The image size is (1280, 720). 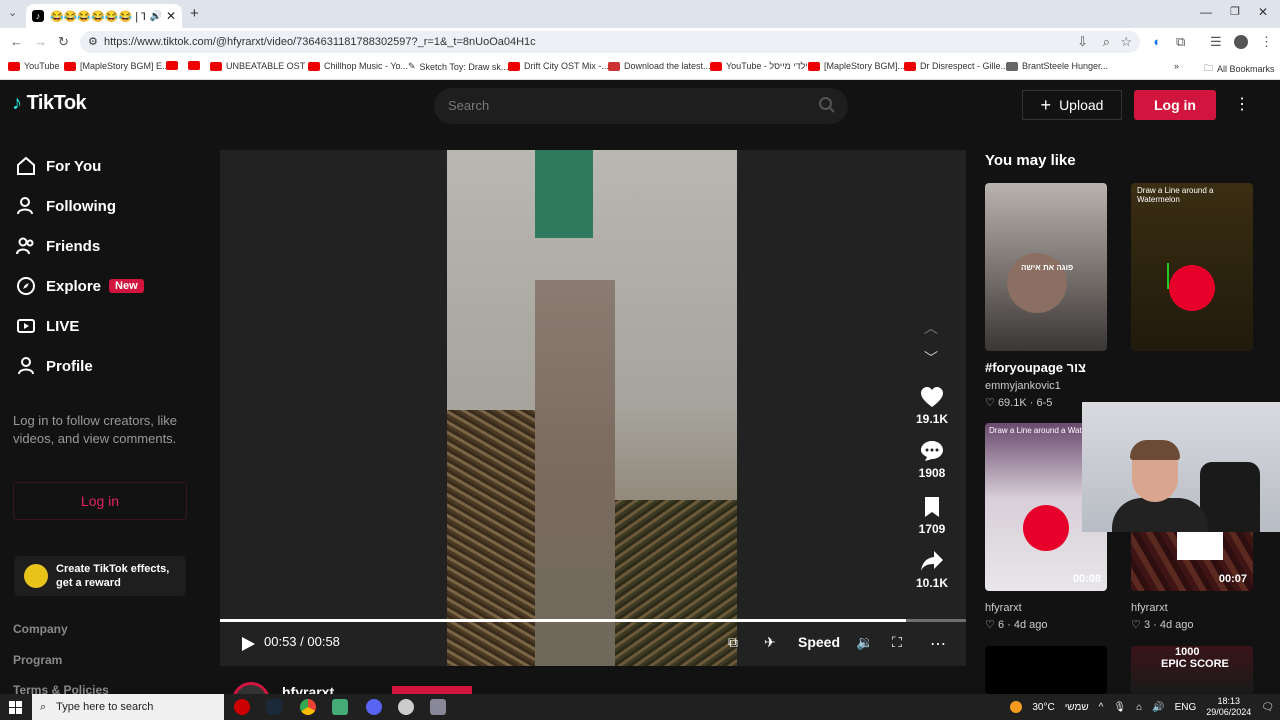 What do you see at coordinates (759, 66) in the screenshot?
I see `bookmark-item: YouTube - ילדי מייסל` at bounding box center [759, 66].